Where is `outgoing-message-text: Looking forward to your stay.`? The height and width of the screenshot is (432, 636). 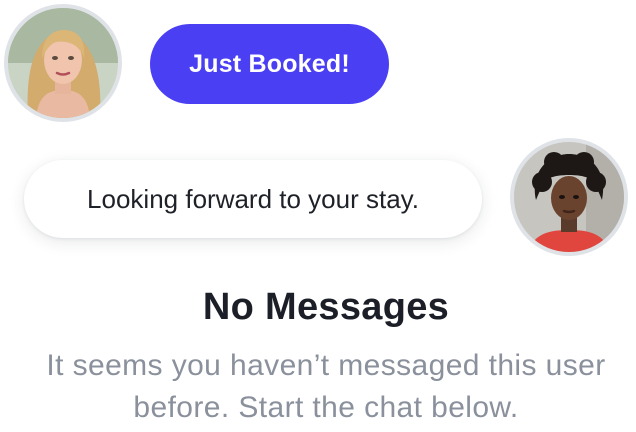 outgoing-message-text: Looking forward to your stay. is located at coordinates (253, 198).